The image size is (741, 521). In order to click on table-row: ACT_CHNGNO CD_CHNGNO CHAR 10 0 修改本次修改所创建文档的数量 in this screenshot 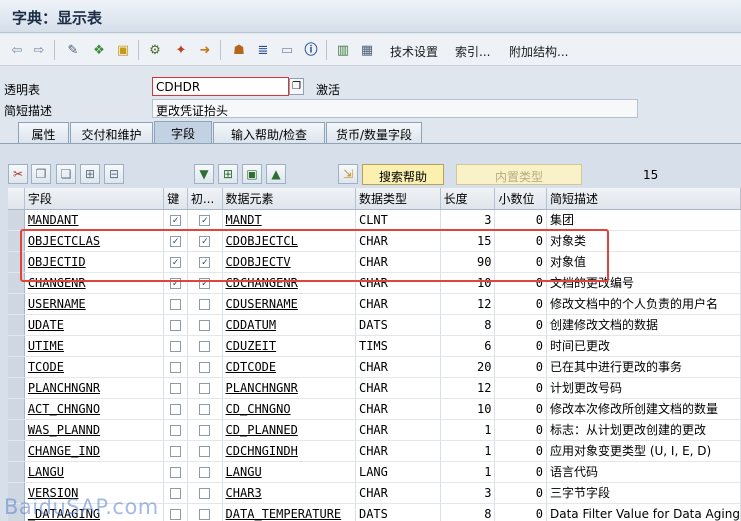, I will do `click(374, 409)`.